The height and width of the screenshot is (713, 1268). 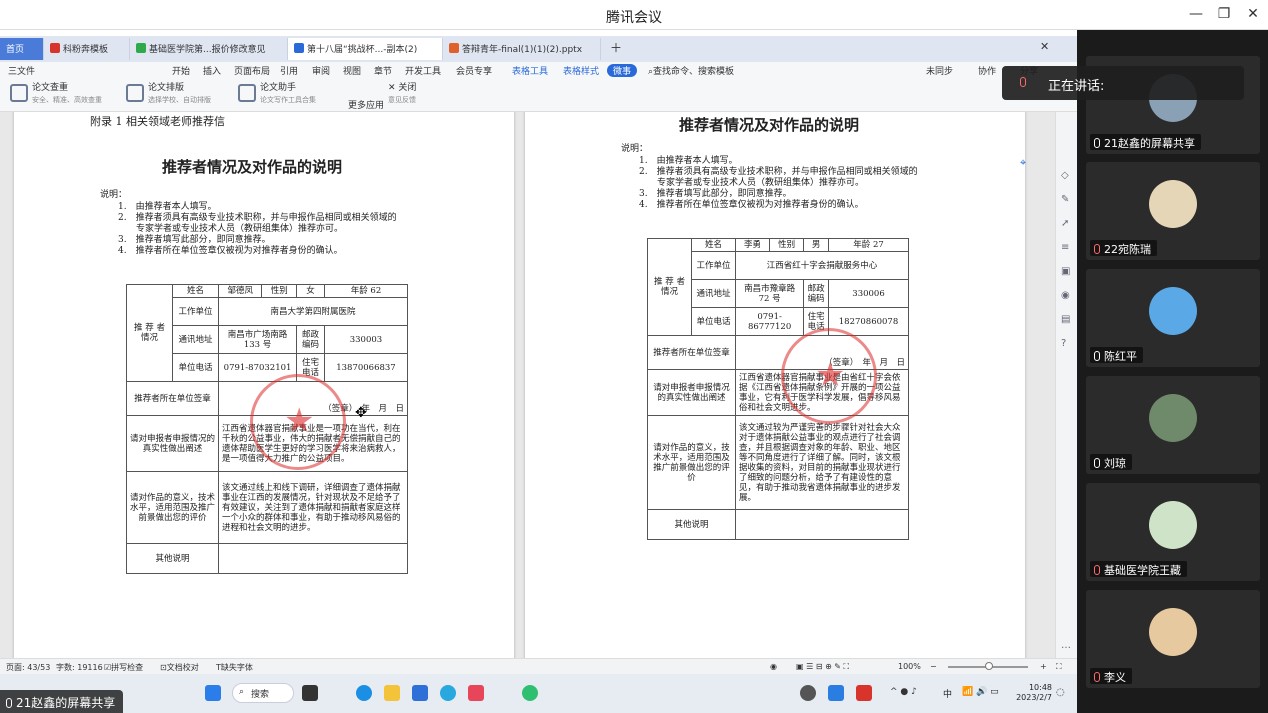 What do you see at coordinates (234, 667) in the screenshot?
I see `missing-font: T缺失字体` at bounding box center [234, 667].